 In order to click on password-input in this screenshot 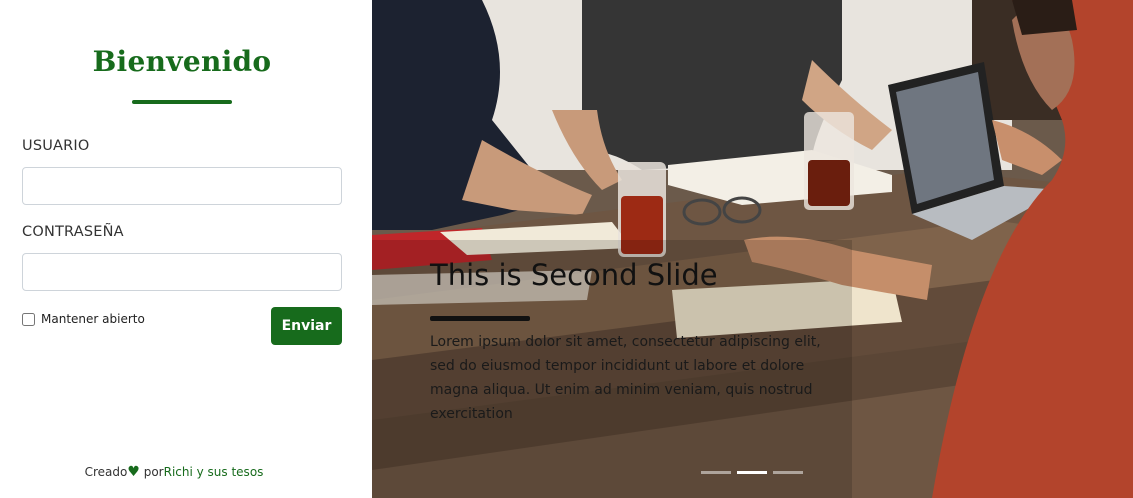, I will do `click(182, 272)`.